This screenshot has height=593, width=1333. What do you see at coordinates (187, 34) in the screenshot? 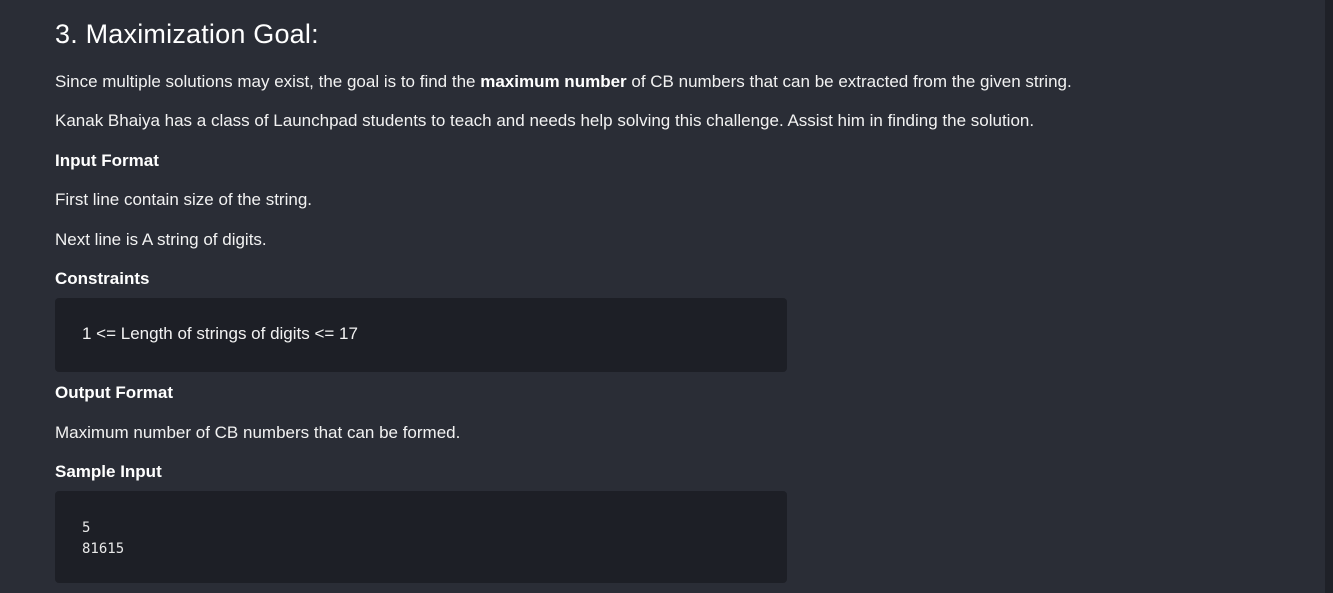
I see `section-title: 3. Maximization Goal:` at bounding box center [187, 34].